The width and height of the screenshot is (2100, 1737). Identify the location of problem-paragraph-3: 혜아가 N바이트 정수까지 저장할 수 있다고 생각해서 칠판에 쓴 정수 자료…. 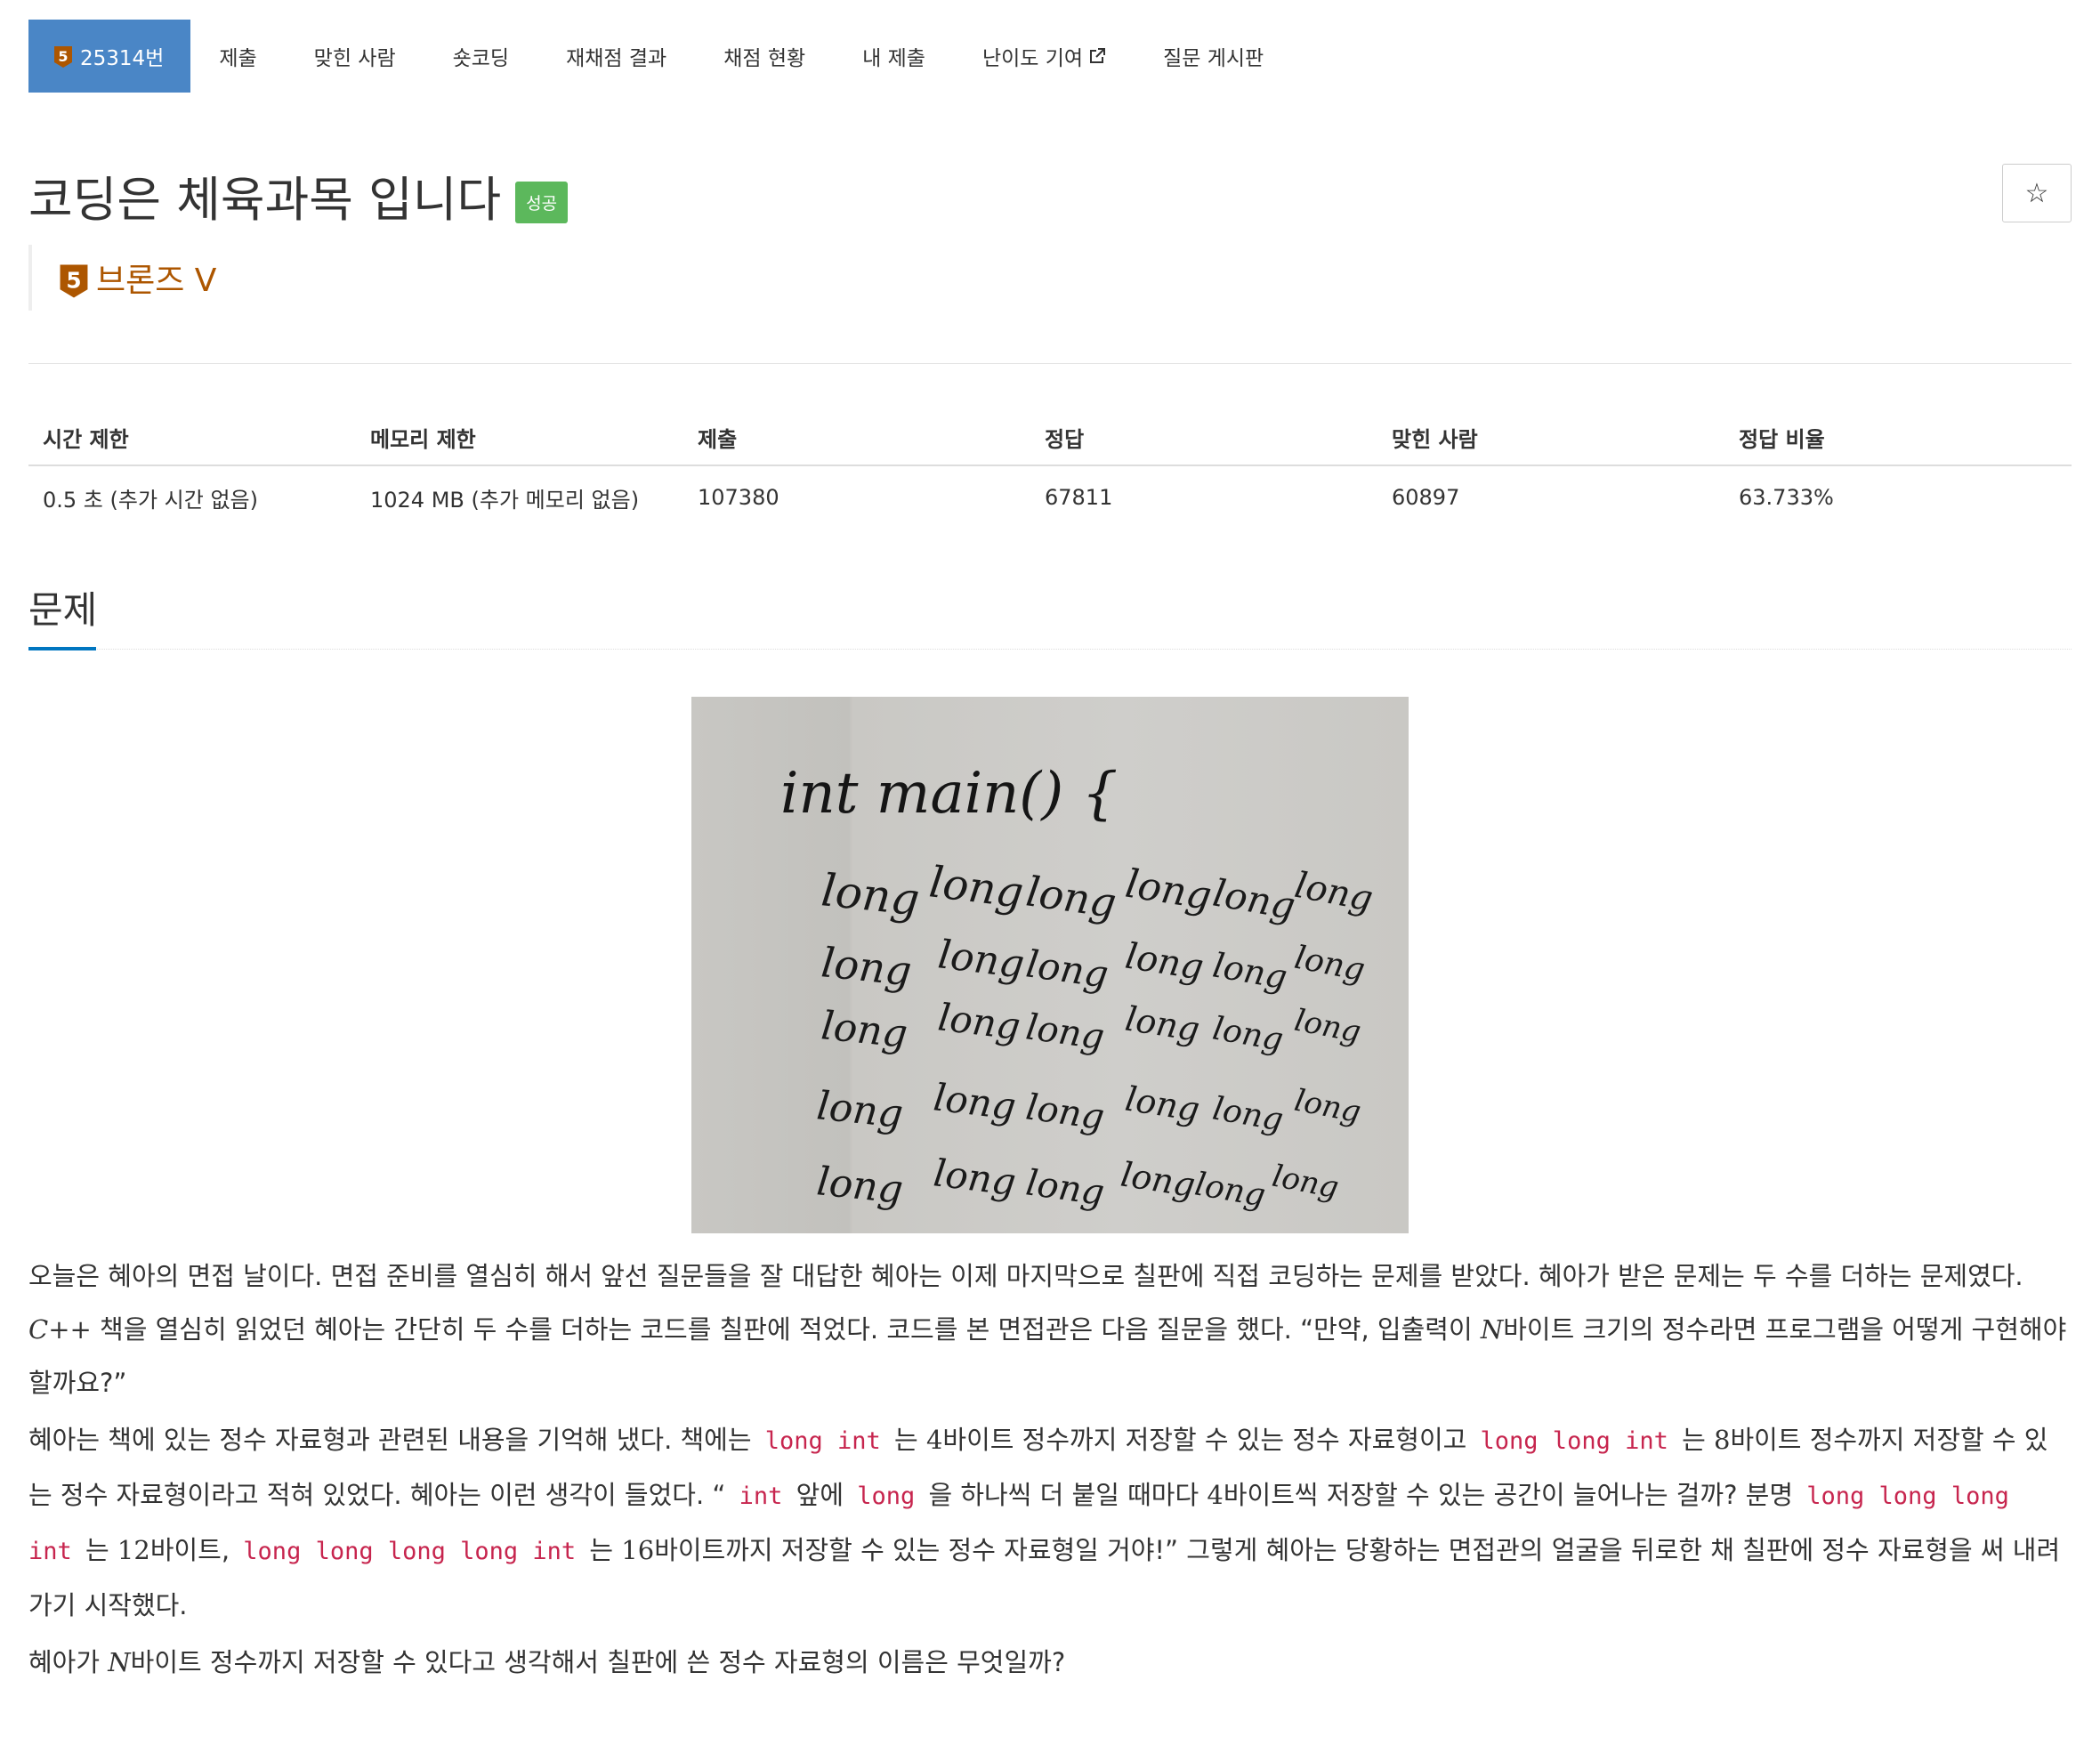
(547, 1662).